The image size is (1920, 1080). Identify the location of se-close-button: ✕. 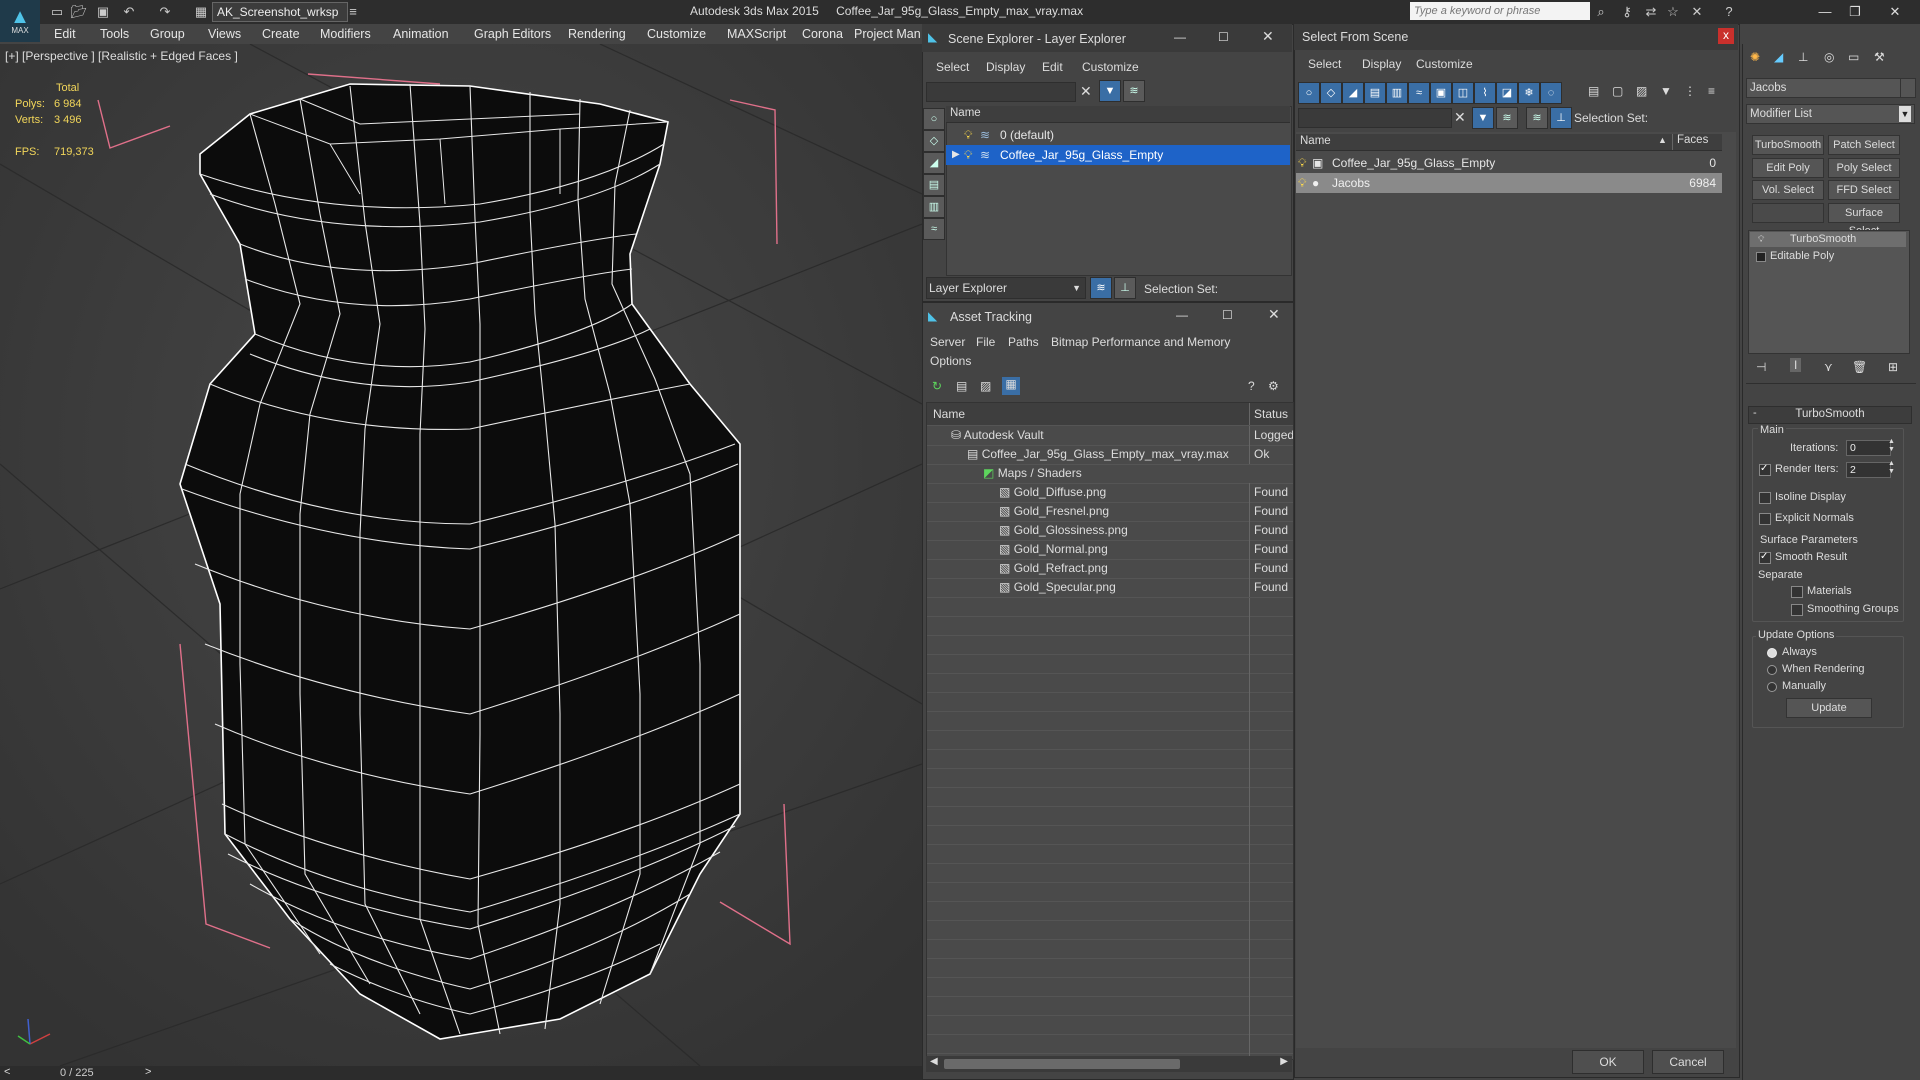
(1268, 36).